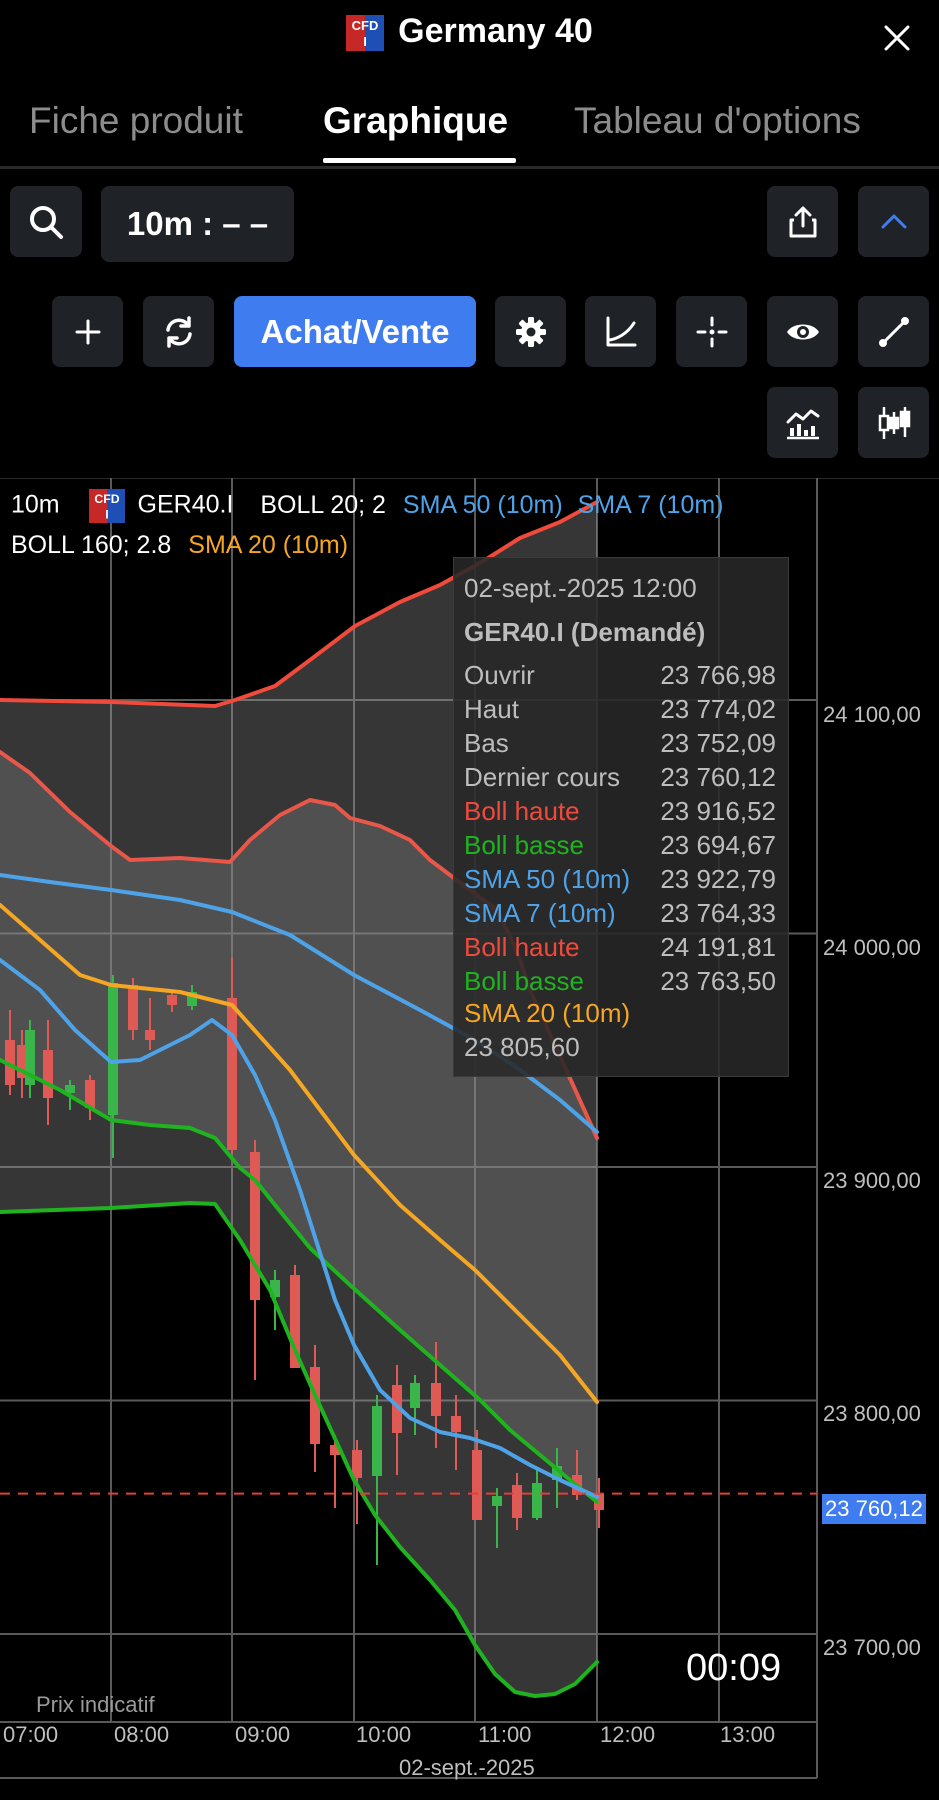 The width and height of the screenshot is (939, 1800). Describe the element at coordinates (718, 981) in the screenshot. I see `tooltip-row-value: 23 763,50` at that location.